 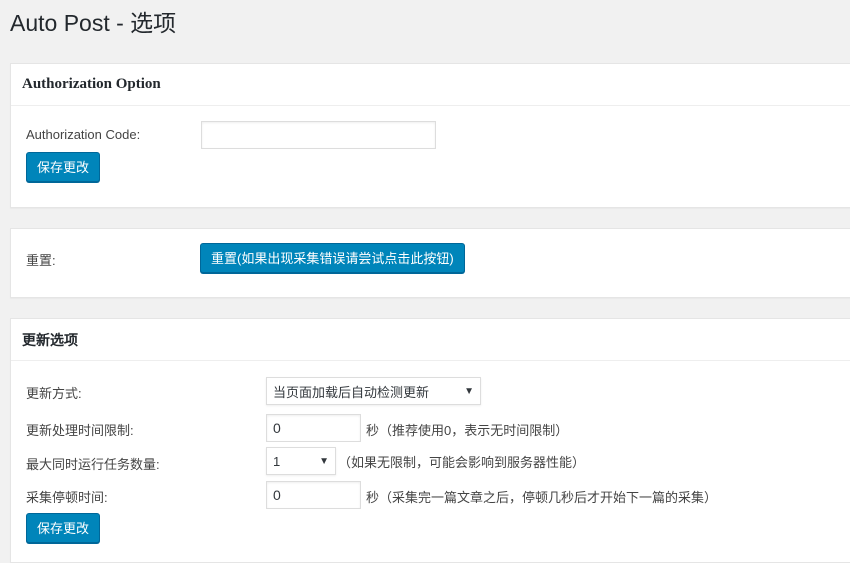 I want to click on time-limit-input, so click(x=313, y=428).